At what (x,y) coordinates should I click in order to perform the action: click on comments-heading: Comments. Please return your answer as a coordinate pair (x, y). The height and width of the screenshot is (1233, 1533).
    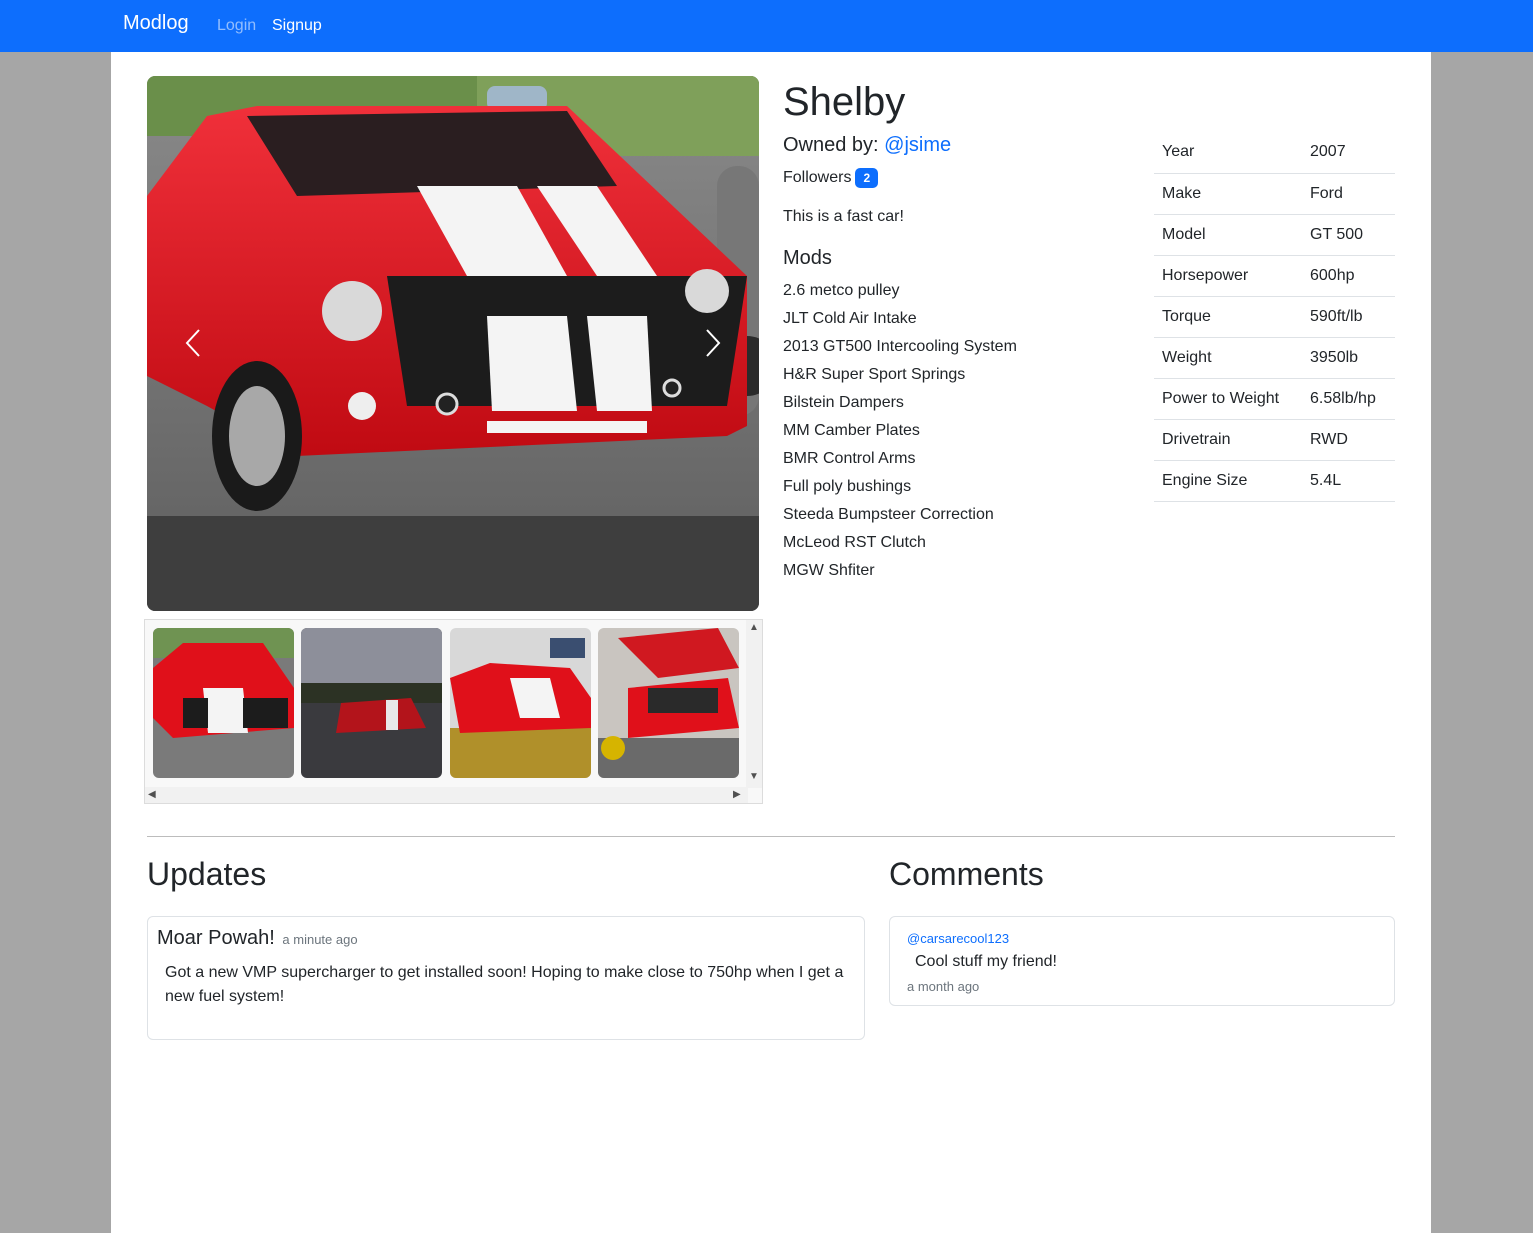
    Looking at the image, I should click on (966, 874).